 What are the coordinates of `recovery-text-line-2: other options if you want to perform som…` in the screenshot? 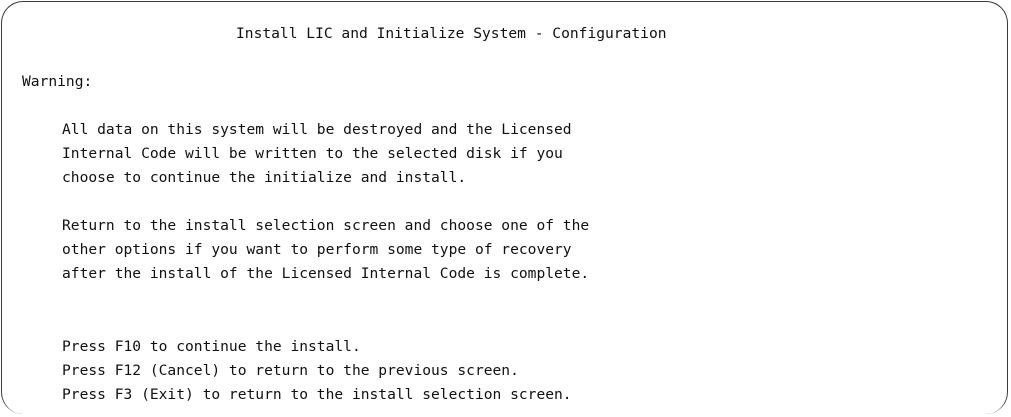 It's located at (317, 249).